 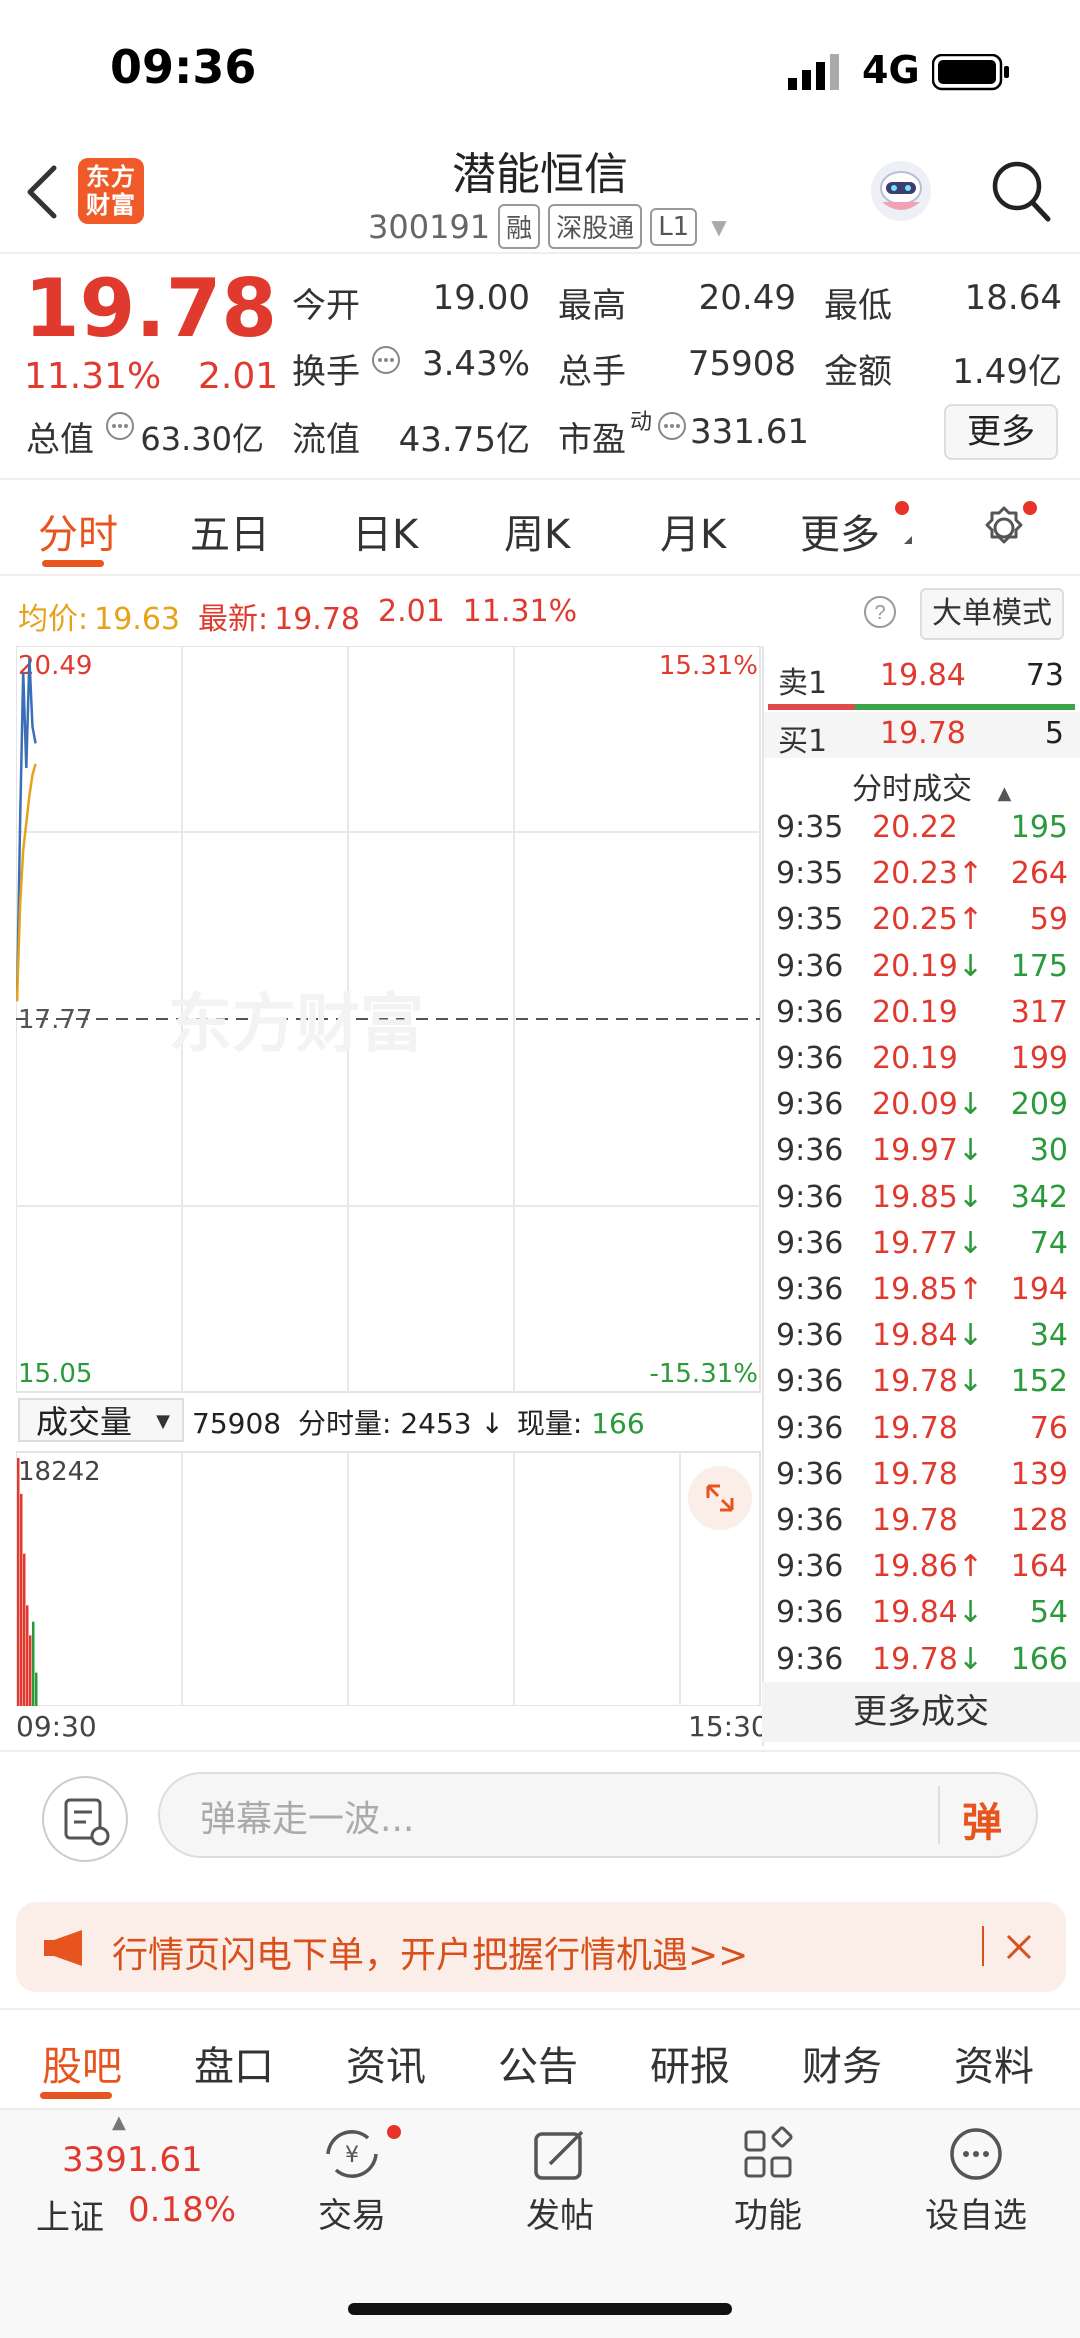 What do you see at coordinates (976, 2154) in the screenshot?
I see `more-dots-icon` at bounding box center [976, 2154].